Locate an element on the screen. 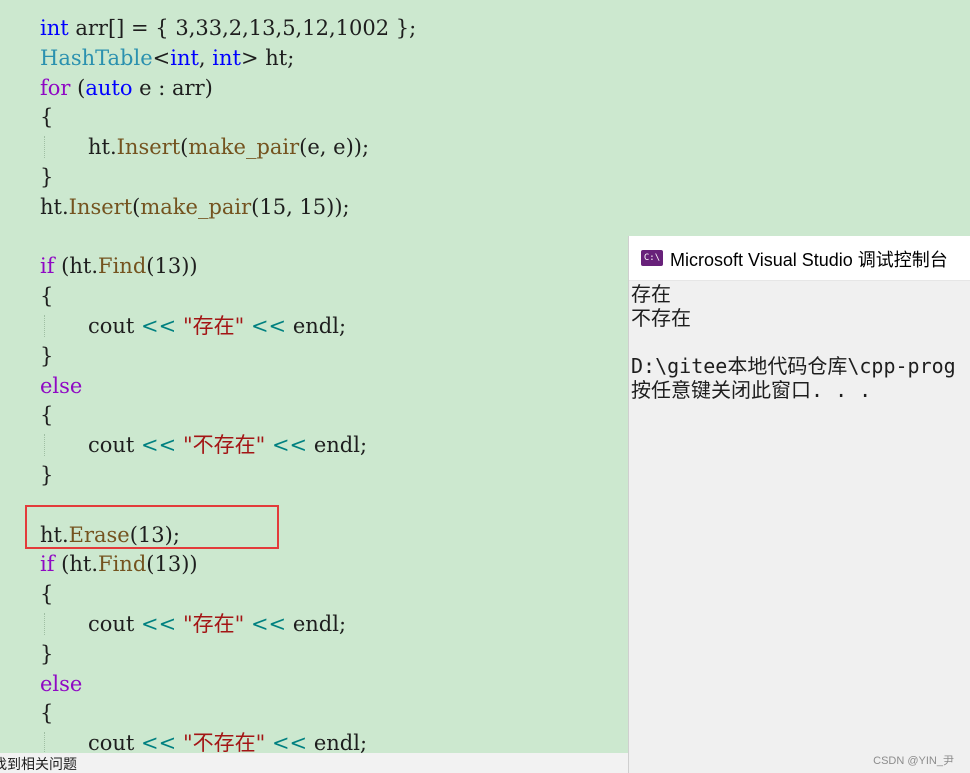  code-line: int arr[] = { 3,33,2,13,5,12,1002 }; is located at coordinates (228, 28).